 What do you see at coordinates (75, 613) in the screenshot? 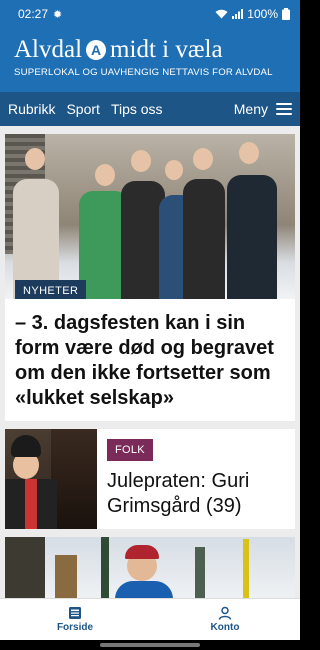
I see `newspaper-icon` at bounding box center [75, 613].